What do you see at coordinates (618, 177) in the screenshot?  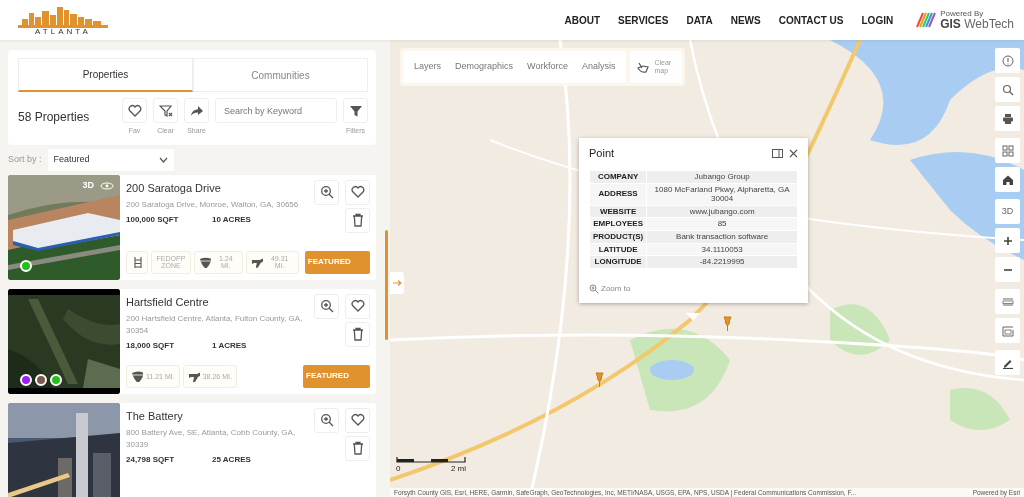 I see `field-label: COMPANY` at bounding box center [618, 177].